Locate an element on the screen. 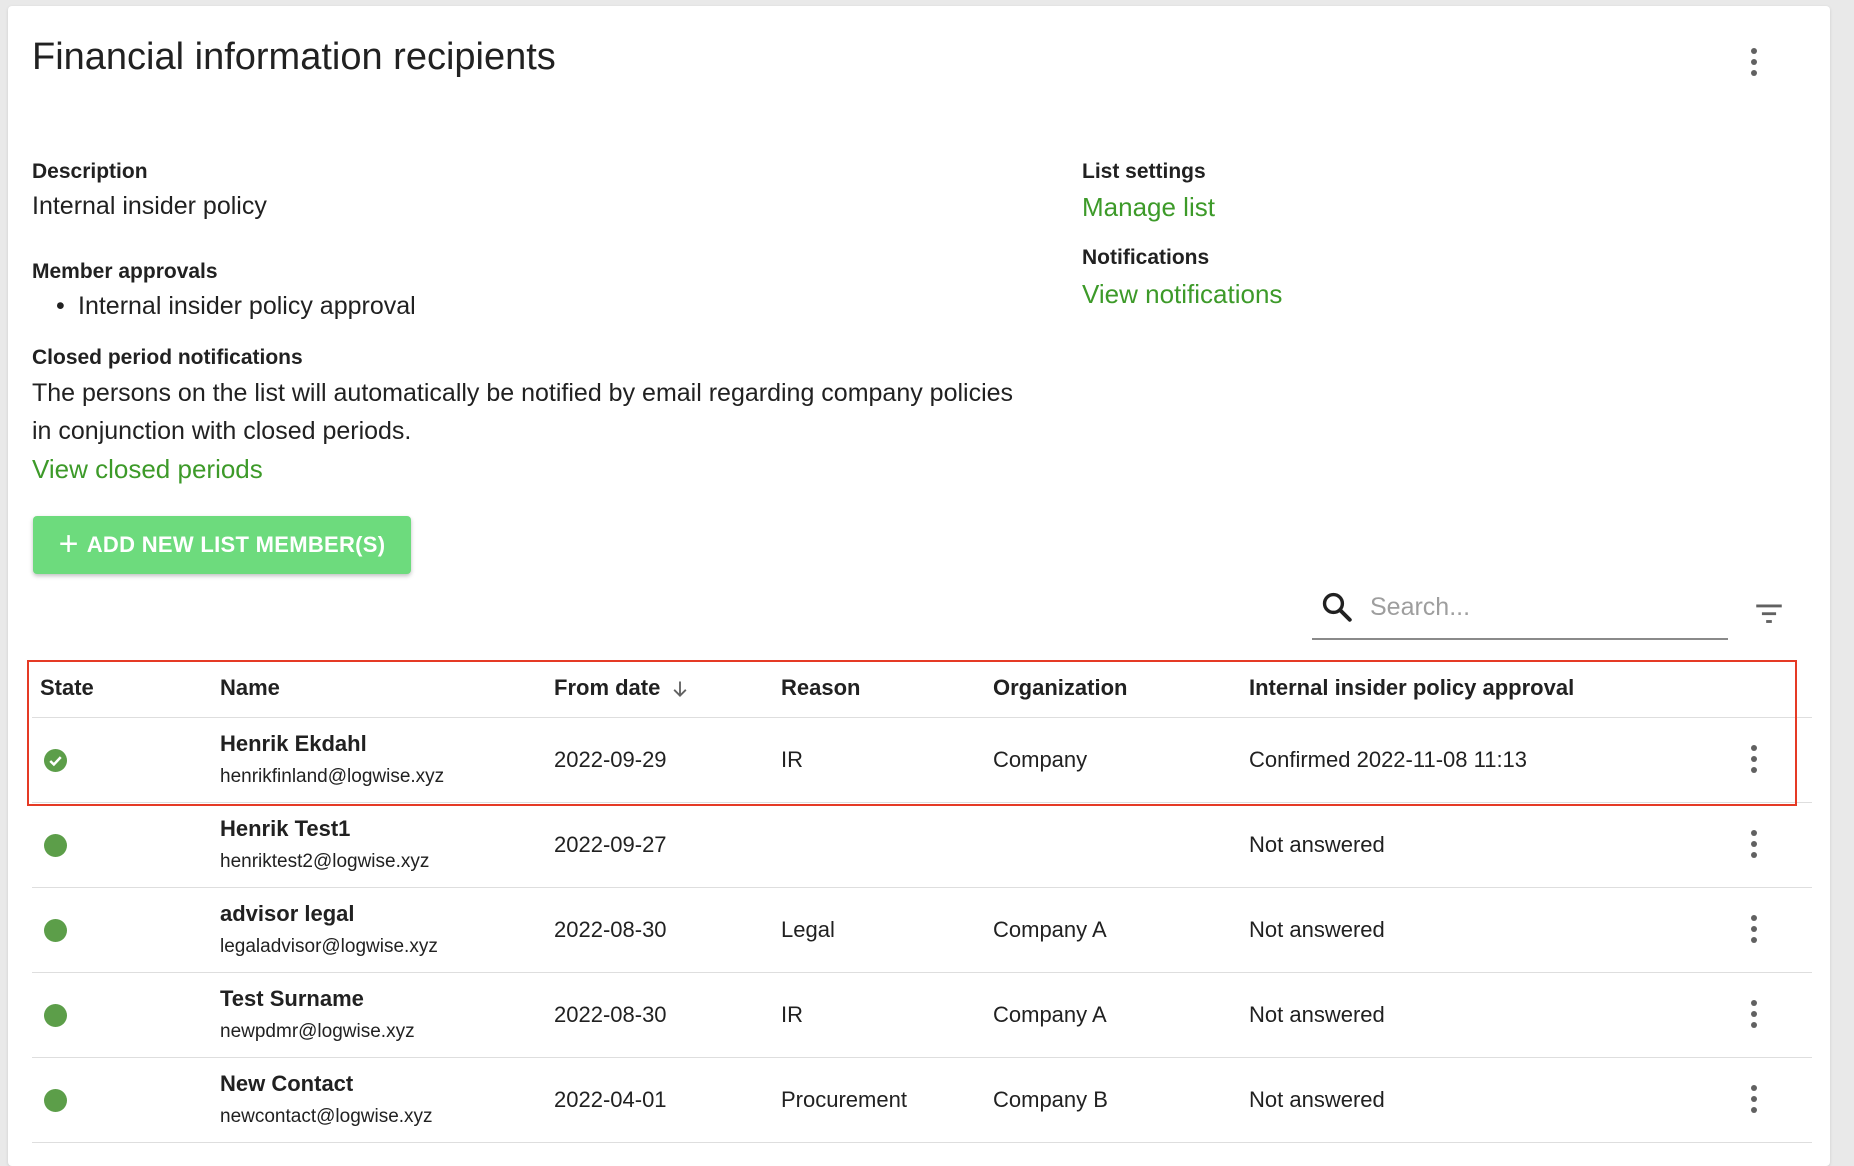 The width and height of the screenshot is (1854, 1166). column-header-reason: Reason is located at coordinates (820, 688).